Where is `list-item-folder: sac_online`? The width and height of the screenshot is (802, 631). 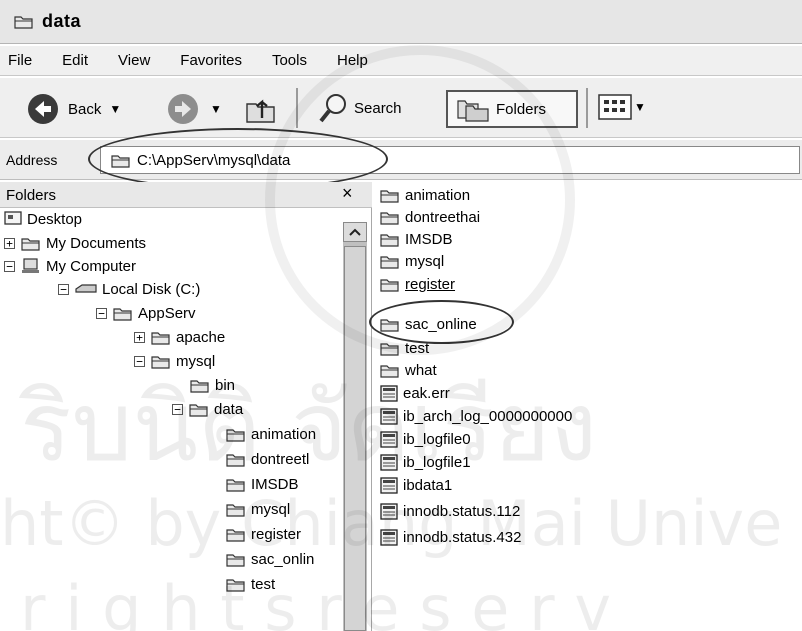 list-item-folder: sac_online is located at coordinates (428, 324).